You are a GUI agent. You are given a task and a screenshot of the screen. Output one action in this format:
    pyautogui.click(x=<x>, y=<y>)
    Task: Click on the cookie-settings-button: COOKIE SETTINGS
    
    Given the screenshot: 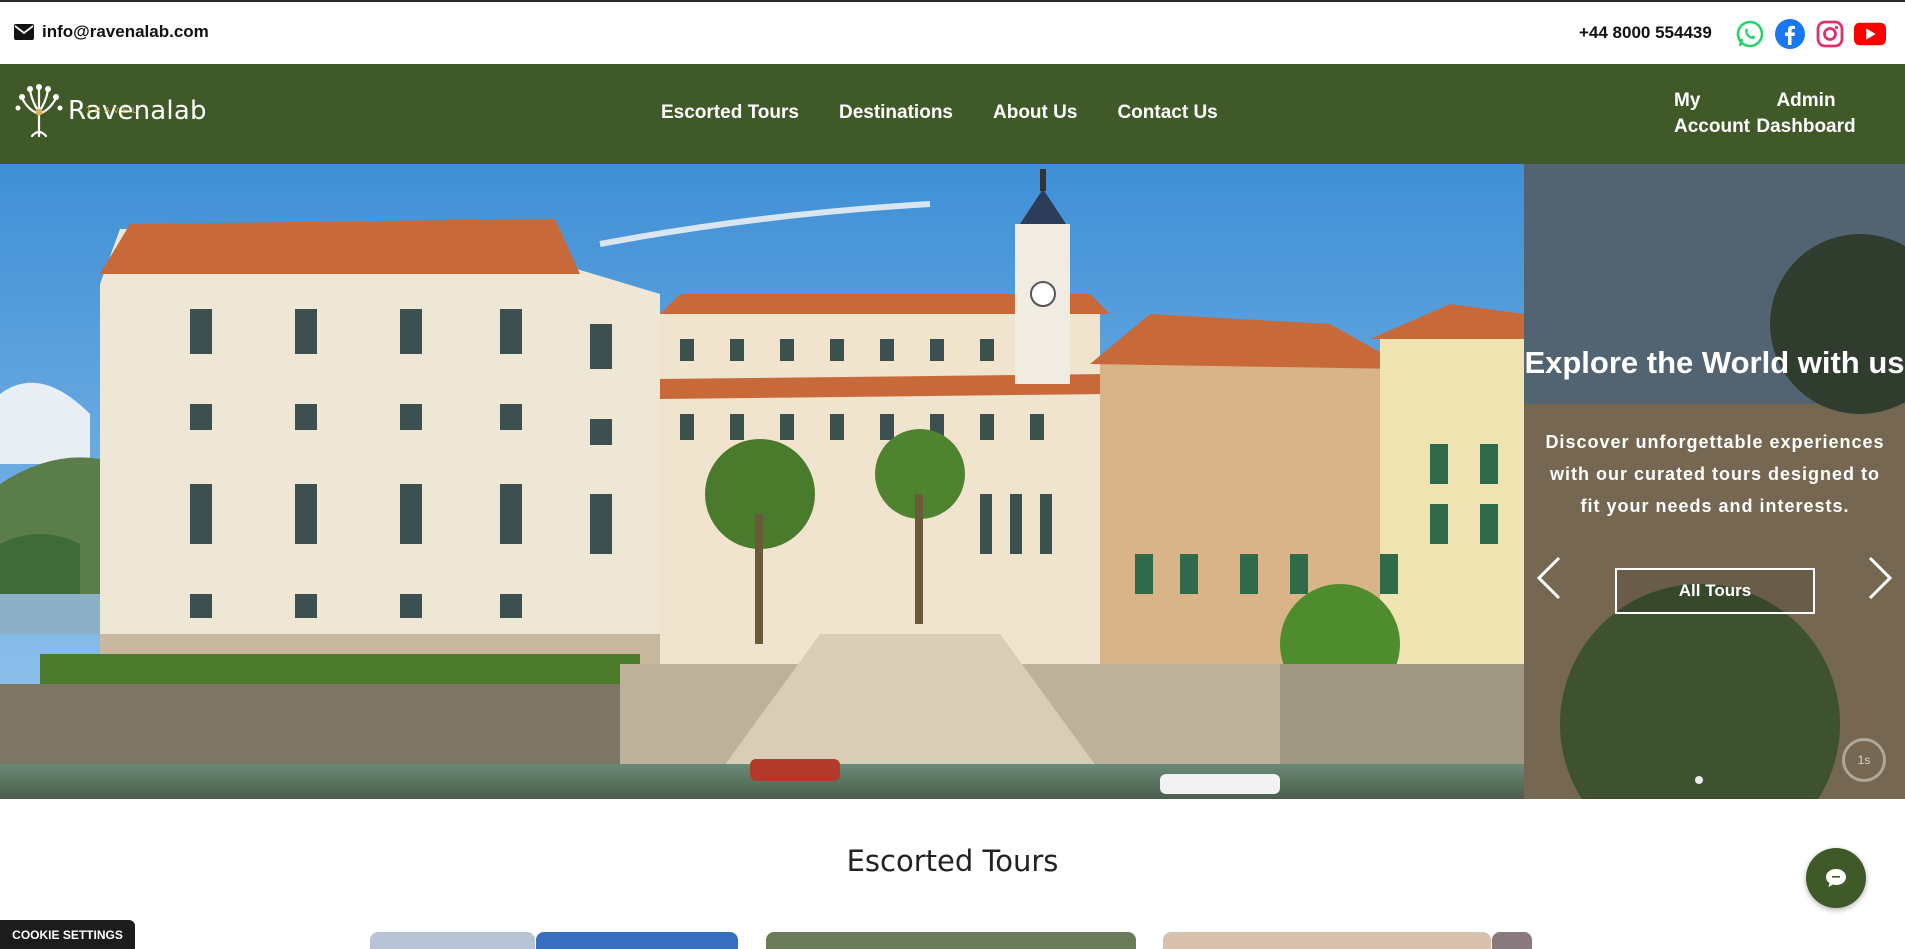 What is the action you would take?
    pyautogui.click(x=67, y=934)
    